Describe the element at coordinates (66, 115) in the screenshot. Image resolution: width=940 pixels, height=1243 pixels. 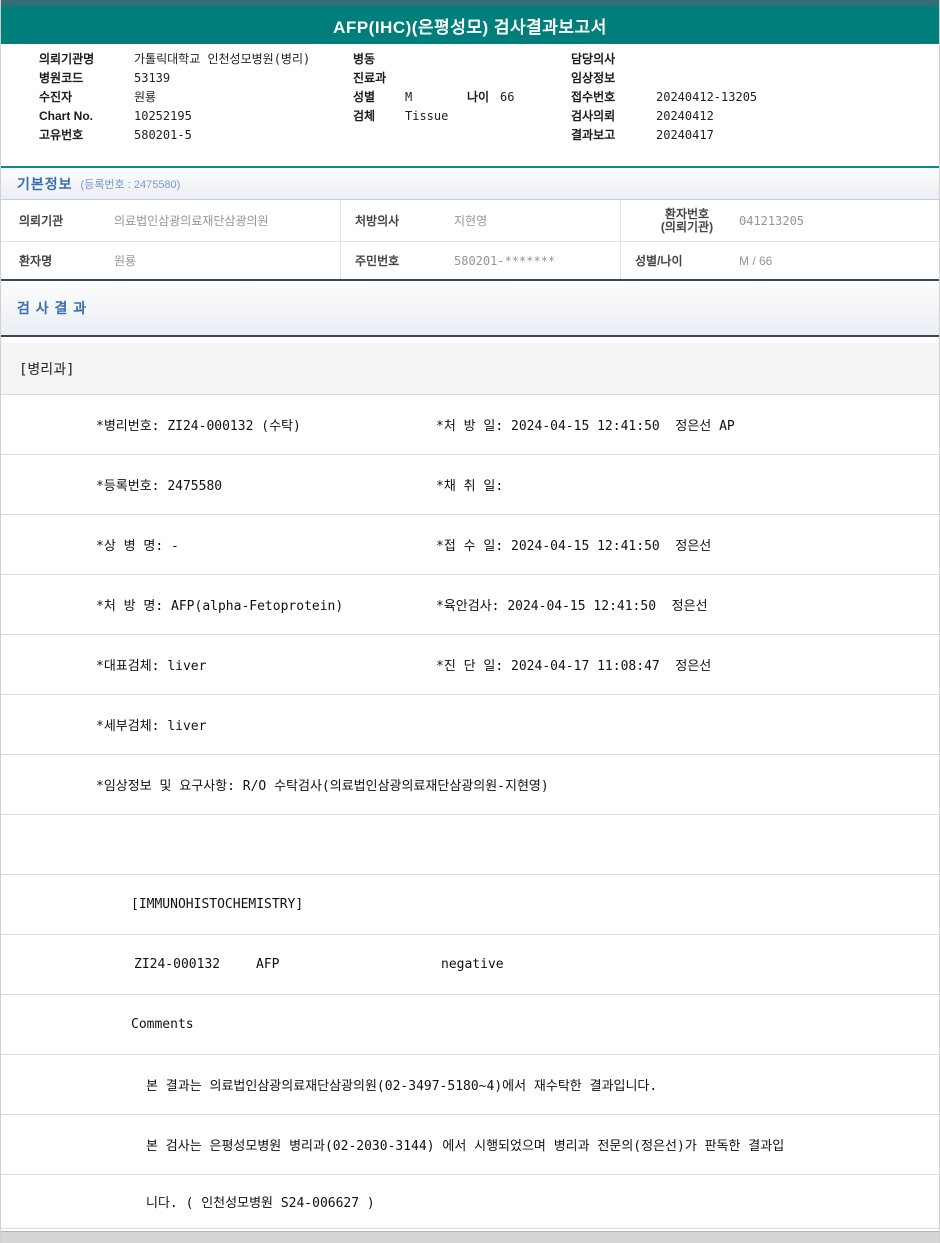
I see `chart-no-label: Chart No.` at that location.